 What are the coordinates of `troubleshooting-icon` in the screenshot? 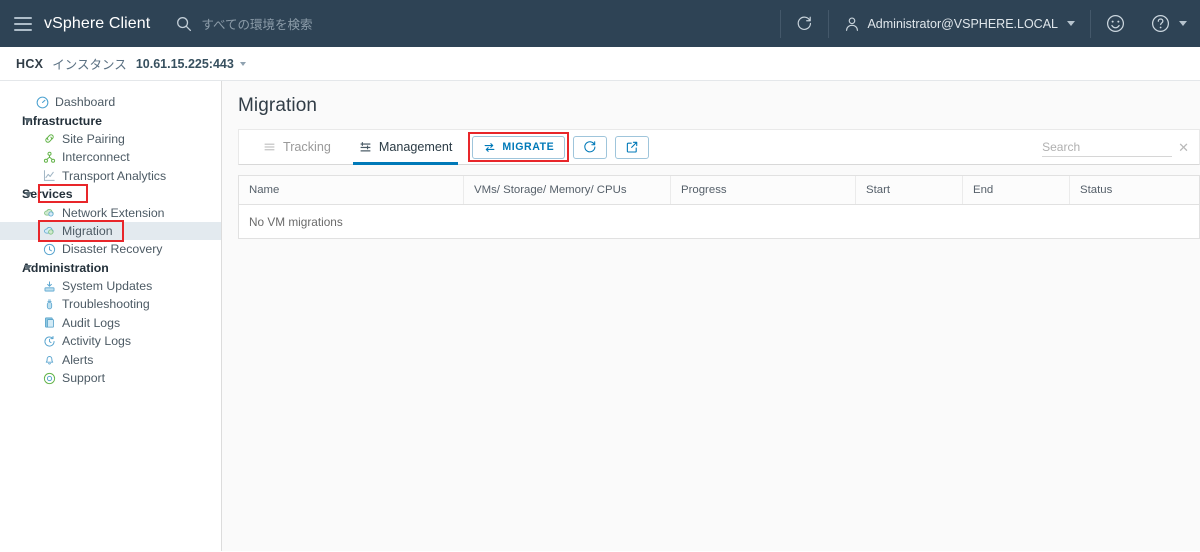 It's located at (49, 304).